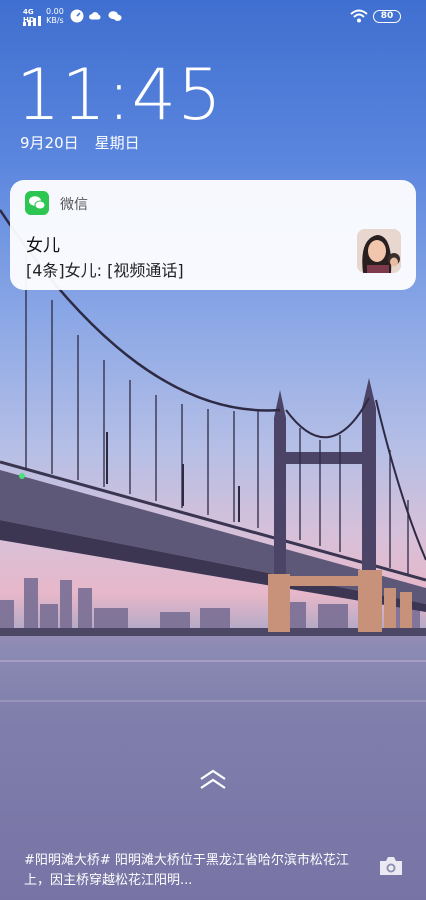 The image size is (426, 900). Describe the element at coordinates (213, 17) in the screenshot. I see `status-bar: 4G HD 0.00 KB/s 80` at that location.